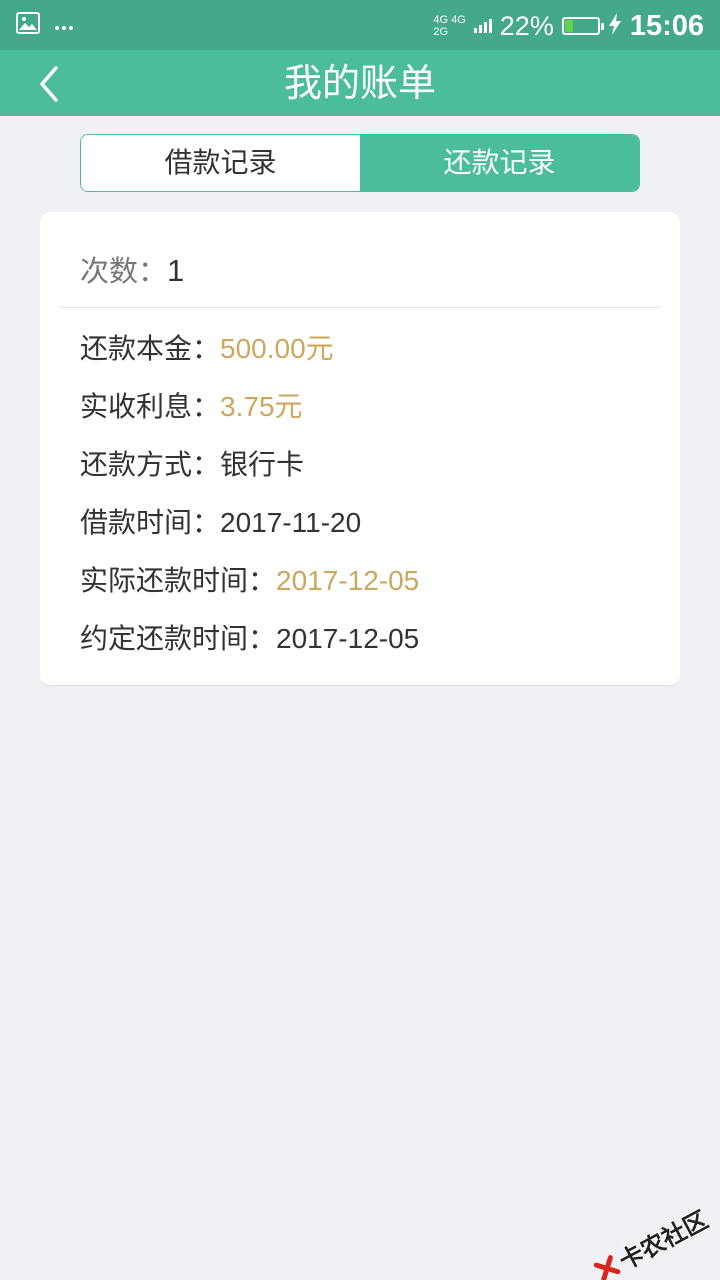 This screenshot has width=720, height=1280. Describe the element at coordinates (178, 580) in the screenshot. I see `actual-repay-date-label: 实际还款时间：` at that location.